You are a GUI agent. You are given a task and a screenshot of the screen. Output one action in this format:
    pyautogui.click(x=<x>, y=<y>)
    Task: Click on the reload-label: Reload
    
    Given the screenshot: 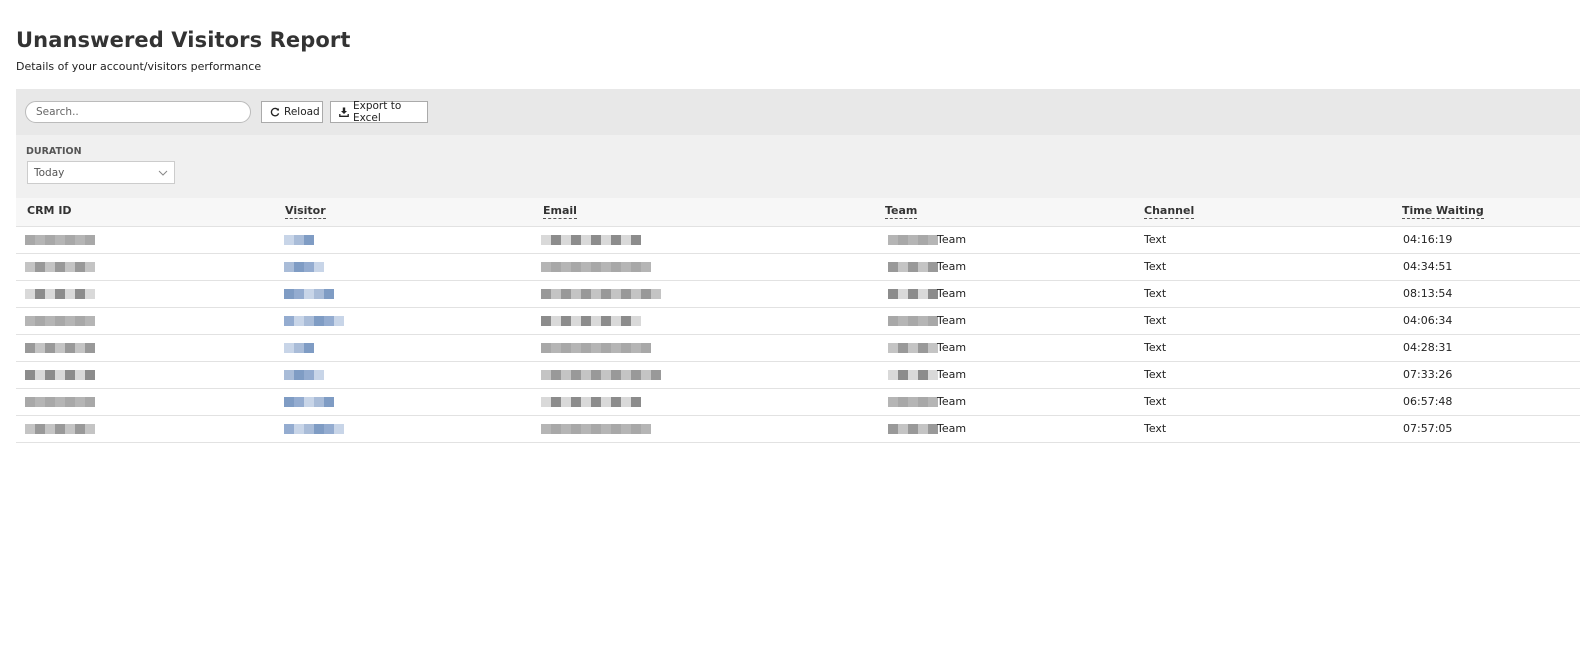 What is the action you would take?
    pyautogui.click(x=302, y=112)
    